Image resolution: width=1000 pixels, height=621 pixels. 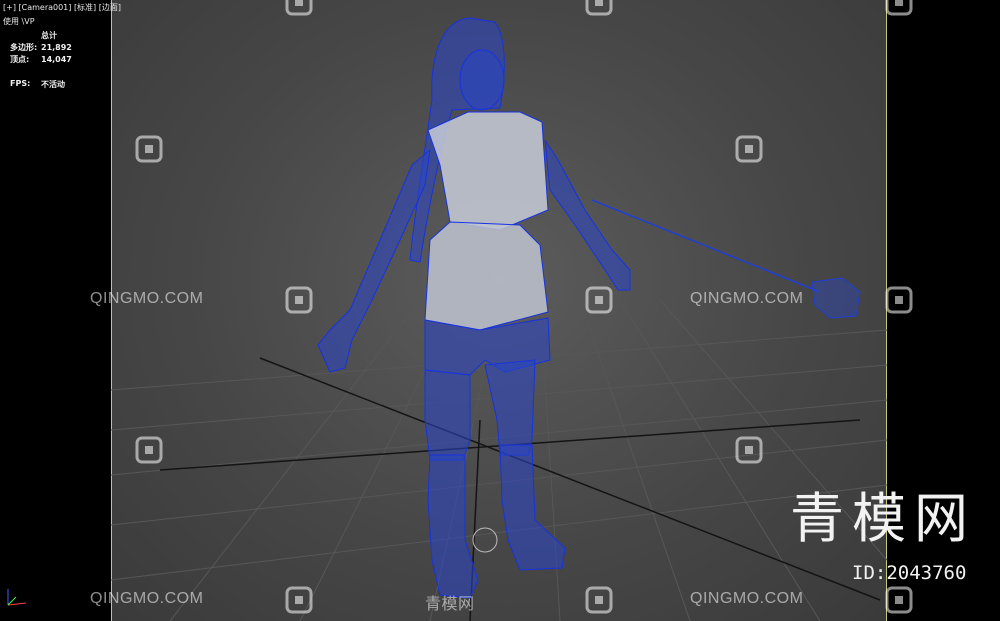 I want to click on stats-header: 总计, so click(x=49, y=35).